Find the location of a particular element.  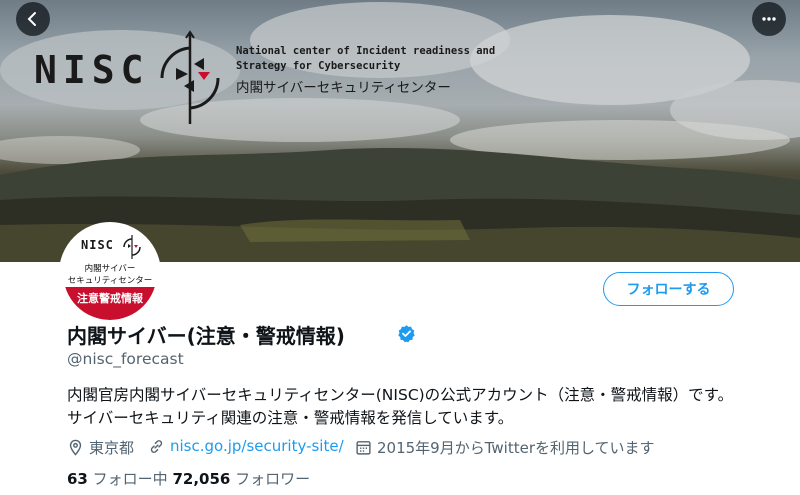

avatar-logo: NISC 内閣サイバー セキュリティセンター 注意警戒情報 is located at coordinates (110, 273).